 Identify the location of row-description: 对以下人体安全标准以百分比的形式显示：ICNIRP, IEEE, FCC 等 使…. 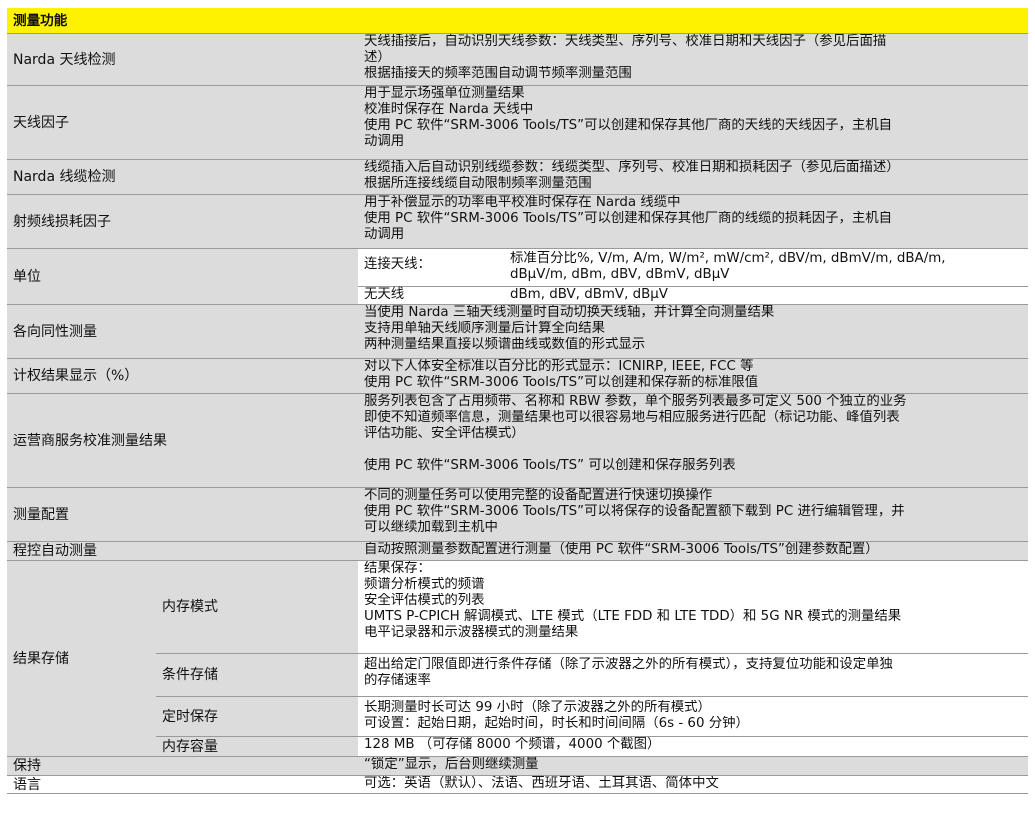
(693, 376).